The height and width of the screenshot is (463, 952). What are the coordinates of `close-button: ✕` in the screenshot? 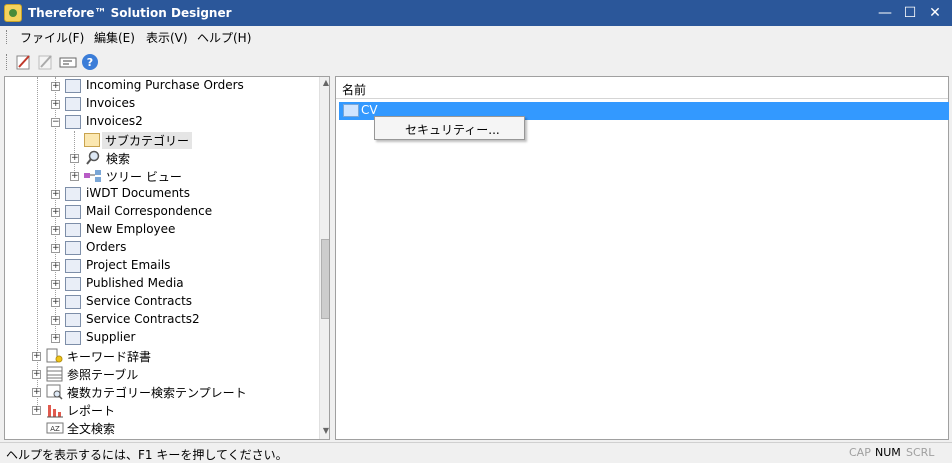 It's located at (935, 13).